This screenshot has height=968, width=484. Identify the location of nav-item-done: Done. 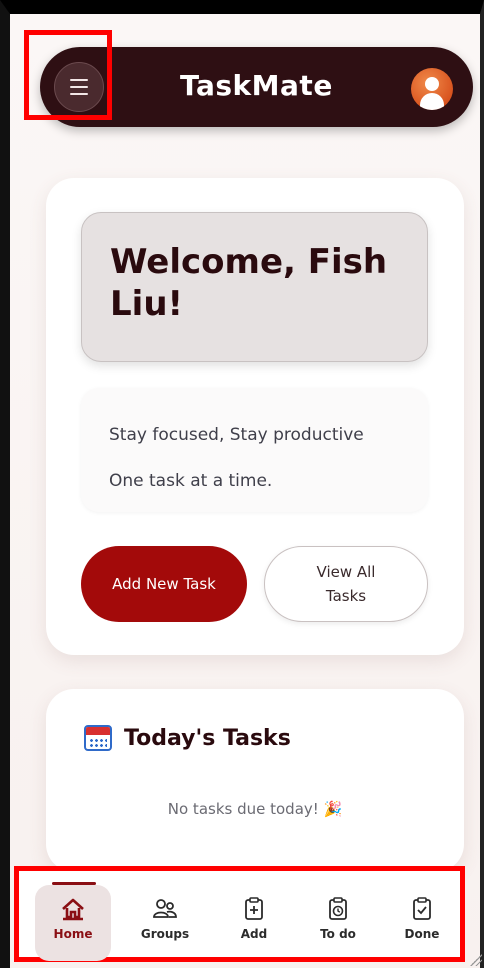
(422, 923).